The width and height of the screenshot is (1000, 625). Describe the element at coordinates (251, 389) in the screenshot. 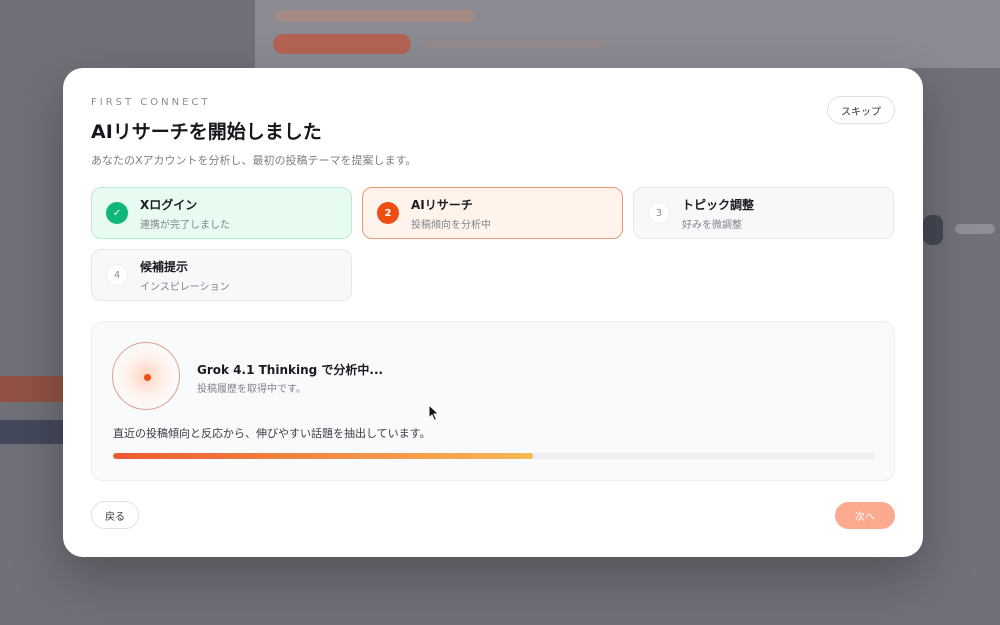

I see `analysis-status: 投稿履歴を取得中です。` at that location.